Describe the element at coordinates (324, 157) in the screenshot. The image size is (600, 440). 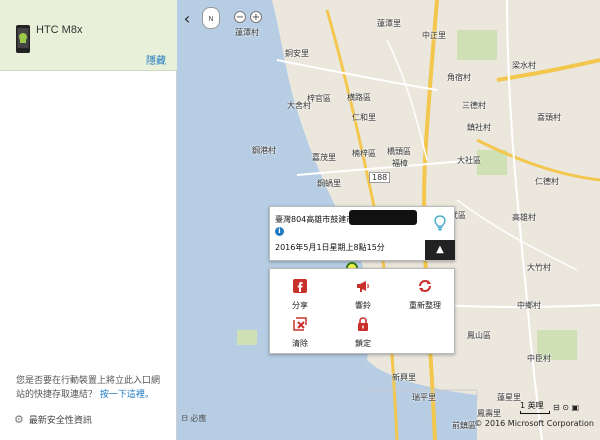
I see `map-label: 嘉茂里` at that location.